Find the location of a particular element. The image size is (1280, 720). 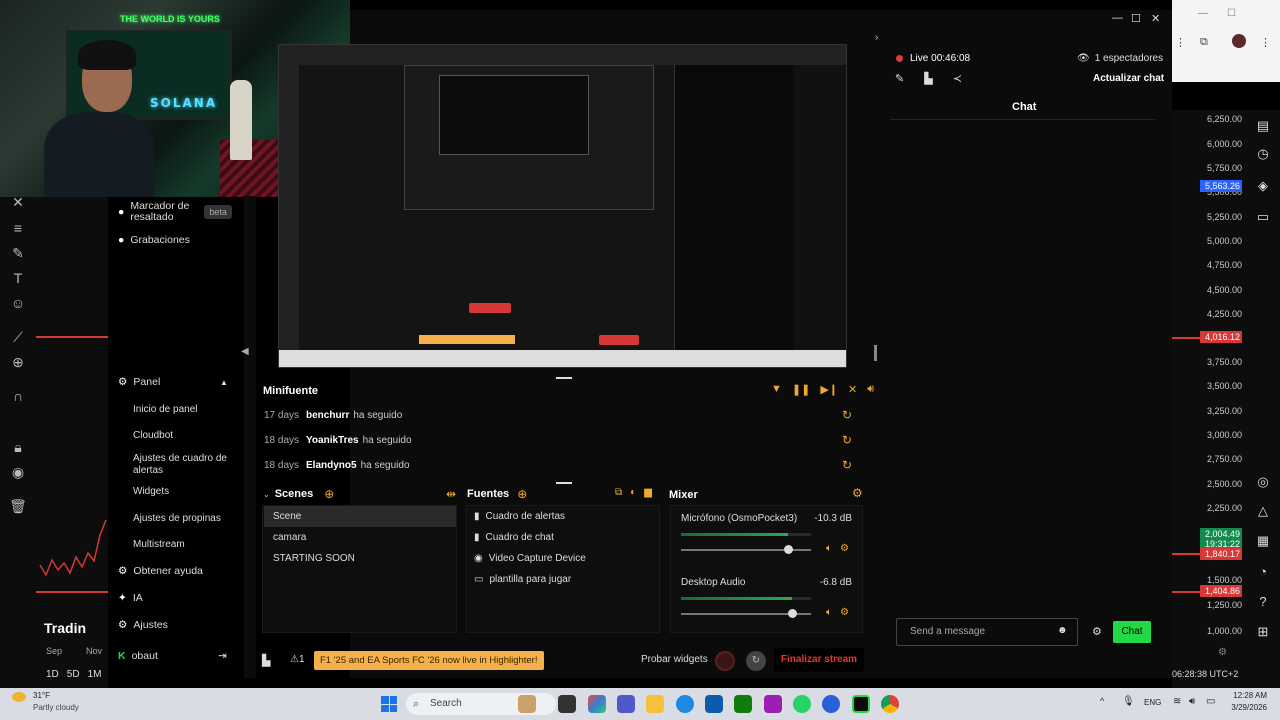

taskbar-date: 3/29/2026 is located at coordinates (1246, 707).